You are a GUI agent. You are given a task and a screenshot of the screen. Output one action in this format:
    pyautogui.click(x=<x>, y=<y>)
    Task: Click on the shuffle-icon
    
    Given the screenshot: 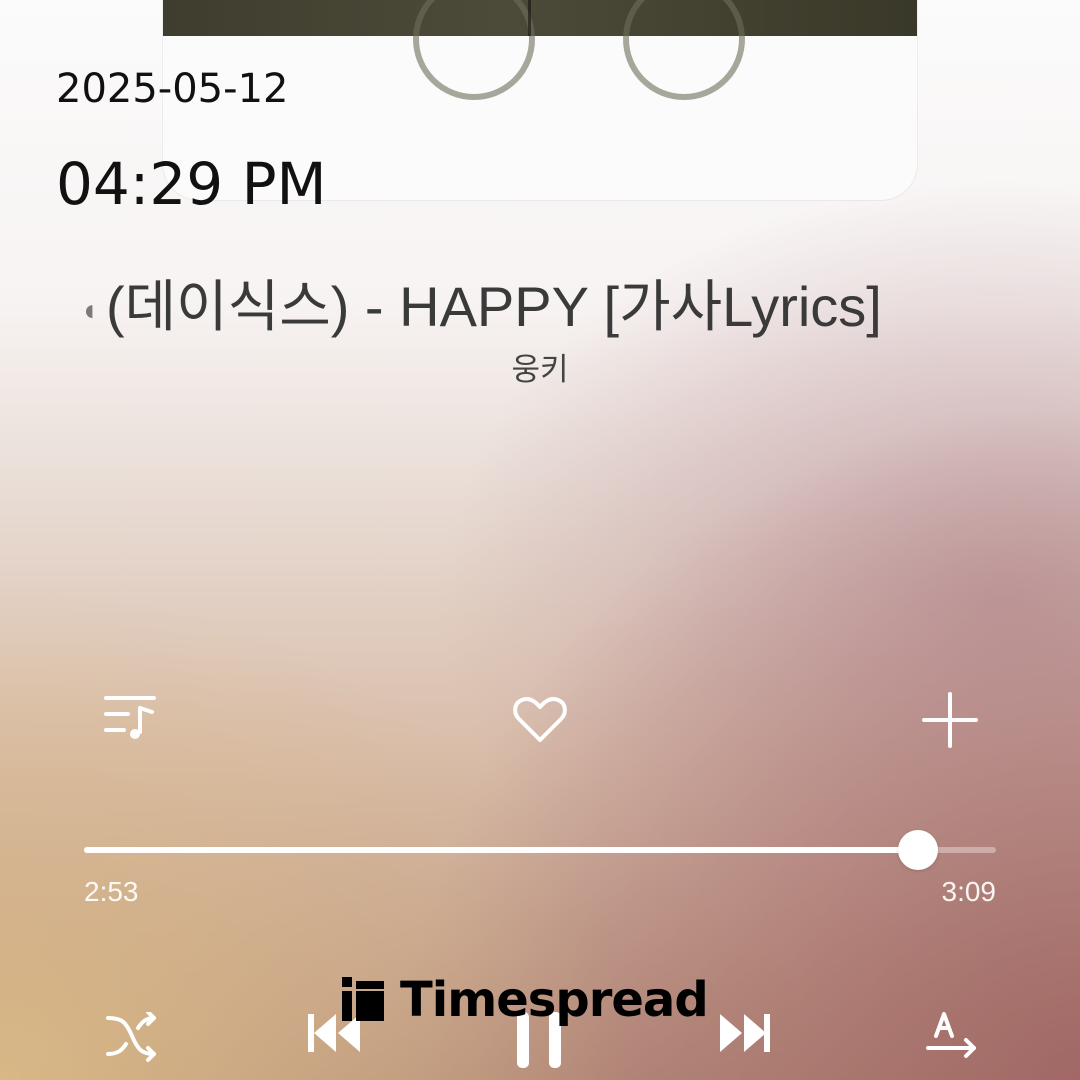 What is the action you would take?
    pyautogui.click(x=132, y=1040)
    